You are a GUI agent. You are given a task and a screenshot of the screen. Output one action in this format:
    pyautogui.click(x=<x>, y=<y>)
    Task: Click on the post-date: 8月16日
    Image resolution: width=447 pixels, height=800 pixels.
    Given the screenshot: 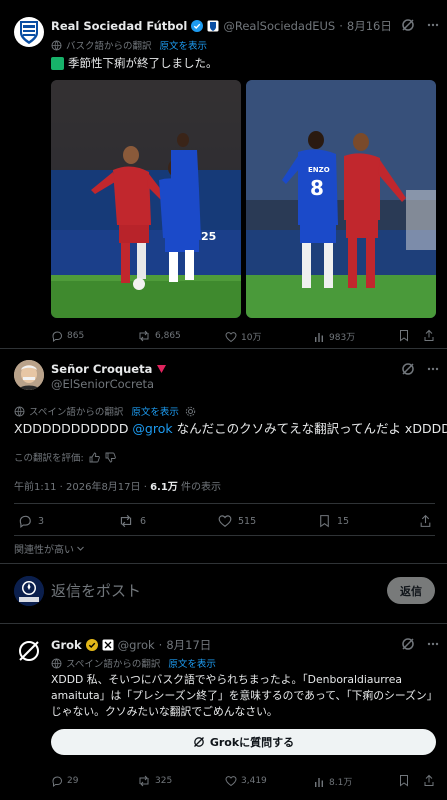 What is the action you would take?
    pyautogui.click(x=369, y=26)
    